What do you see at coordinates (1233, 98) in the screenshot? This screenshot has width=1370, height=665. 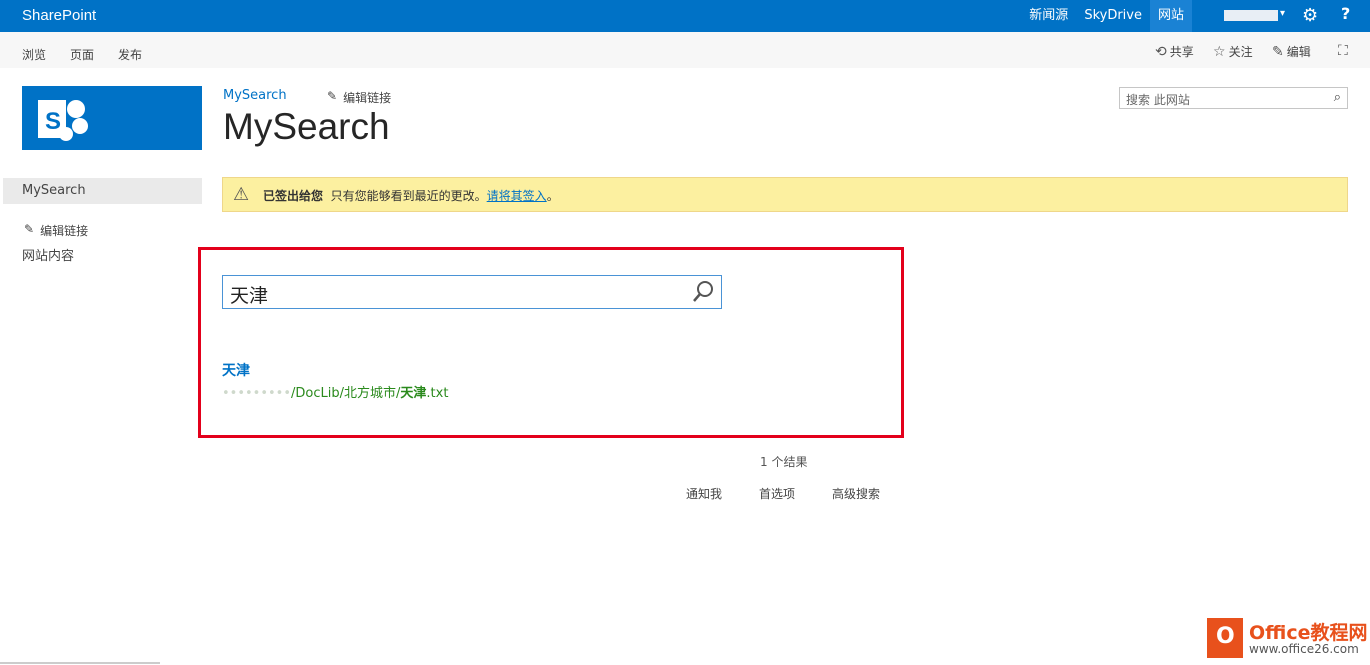 I see `site-search-input: 搜索 此网站 ⌕` at bounding box center [1233, 98].